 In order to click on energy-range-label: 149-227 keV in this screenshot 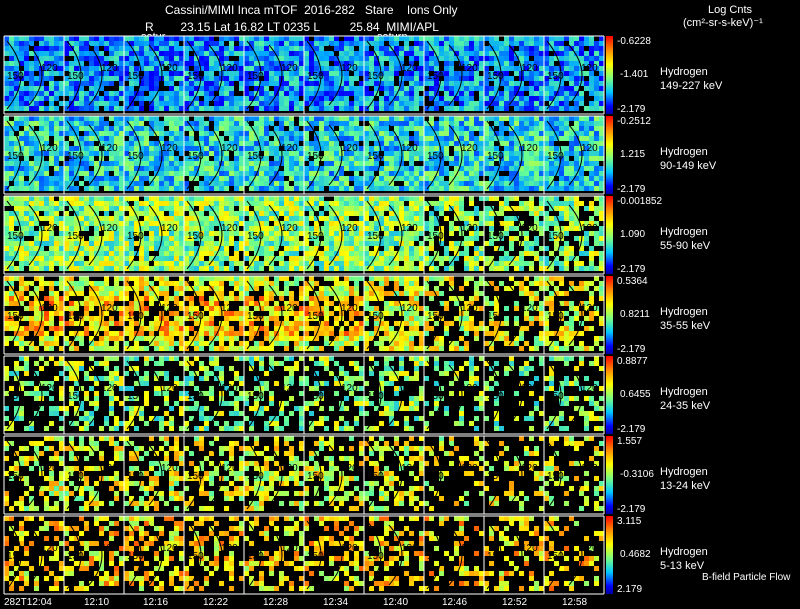, I will do `click(691, 86)`.